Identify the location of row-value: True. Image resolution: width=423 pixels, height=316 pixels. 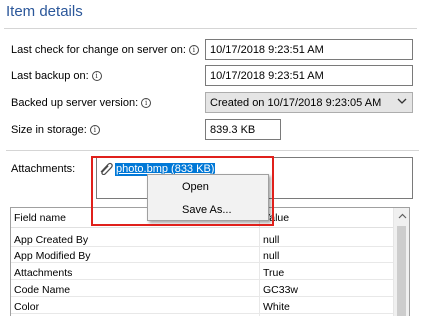
(274, 273).